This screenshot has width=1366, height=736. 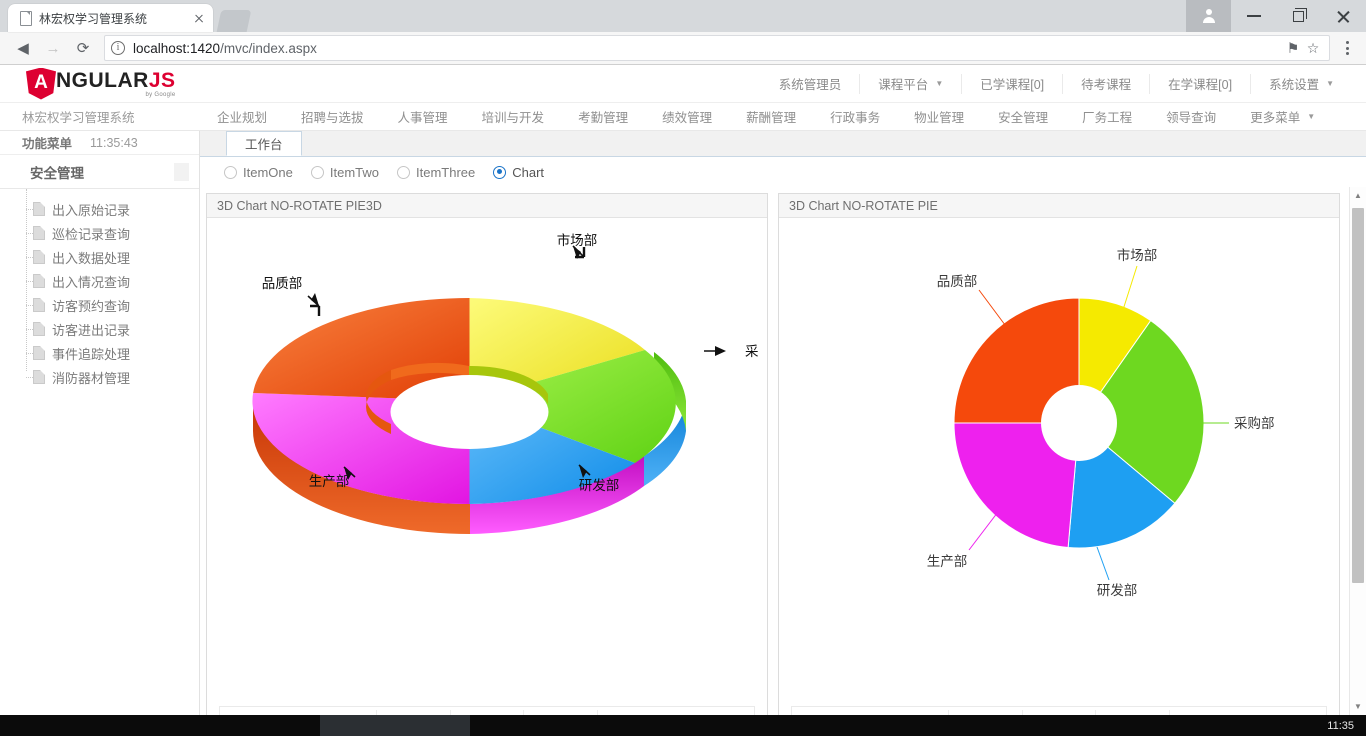 I want to click on pie2d-leader-quality, so click(x=995, y=311).